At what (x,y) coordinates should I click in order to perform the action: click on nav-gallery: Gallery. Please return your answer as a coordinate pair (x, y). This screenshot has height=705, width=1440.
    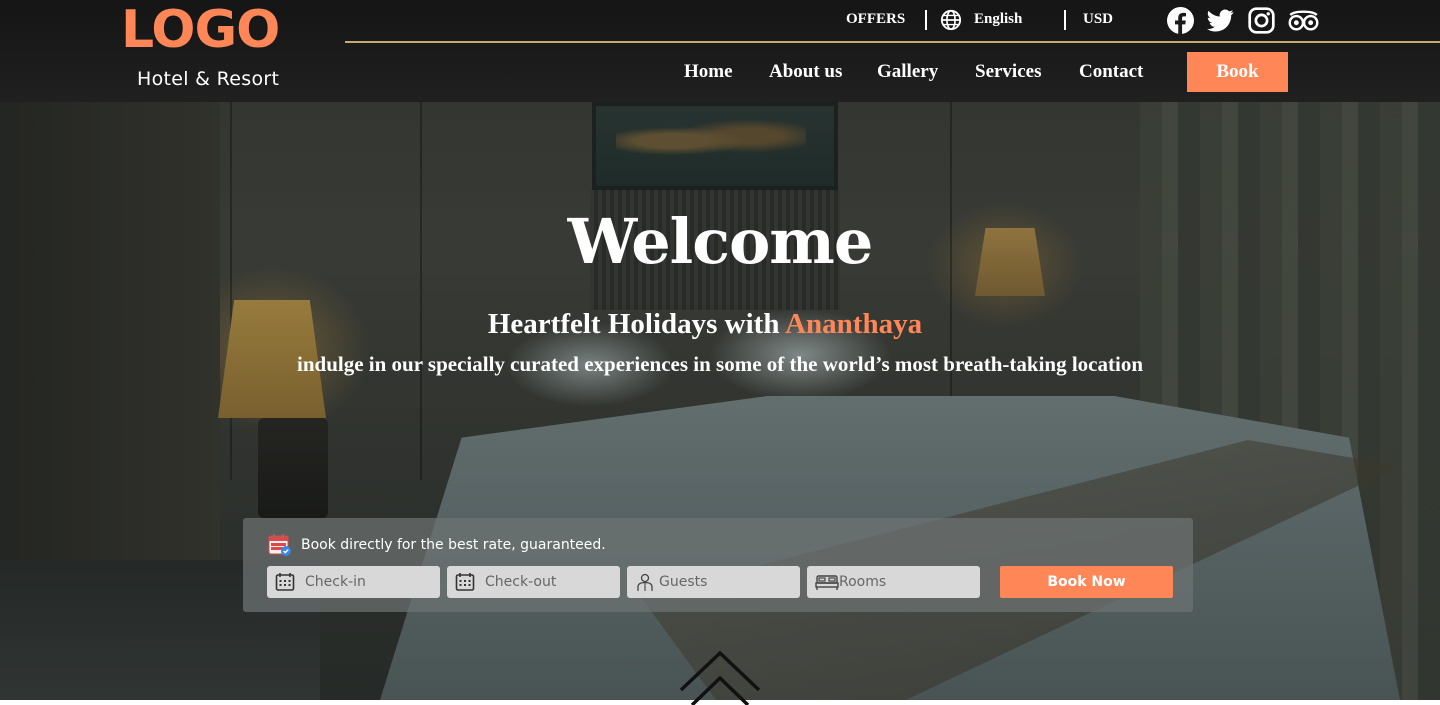
    Looking at the image, I should click on (907, 72).